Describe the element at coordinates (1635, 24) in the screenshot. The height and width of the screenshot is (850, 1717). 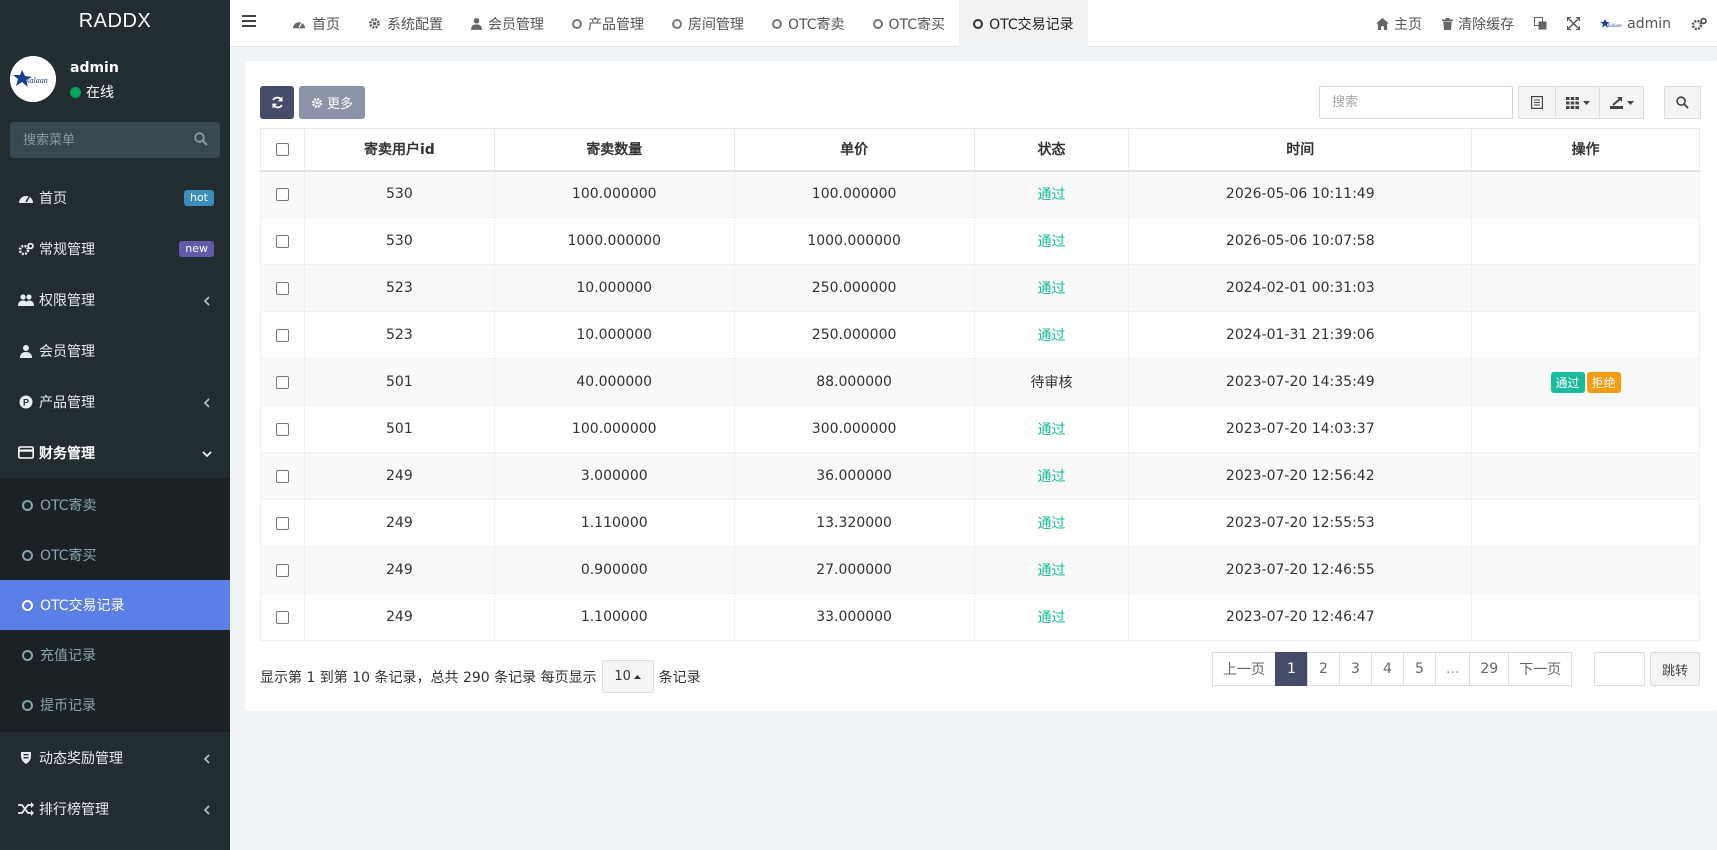
I see `user-menu: kalaan admin` at that location.